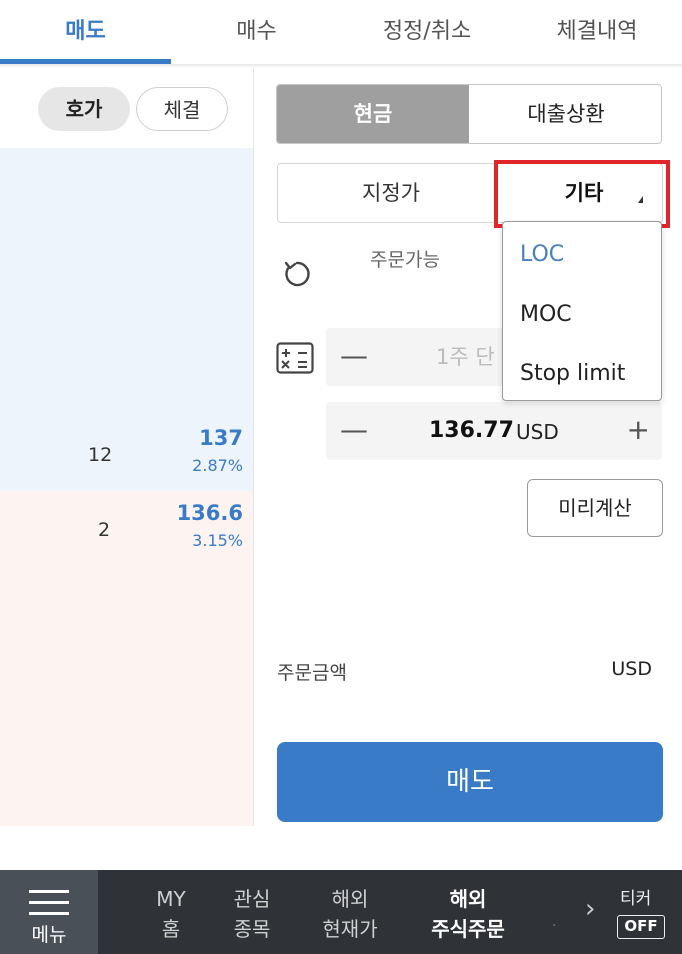 Image resolution: width=682 pixels, height=954 pixels. What do you see at coordinates (297, 274) in the screenshot?
I see `refresh-icon` at bounding box center [297, 274].